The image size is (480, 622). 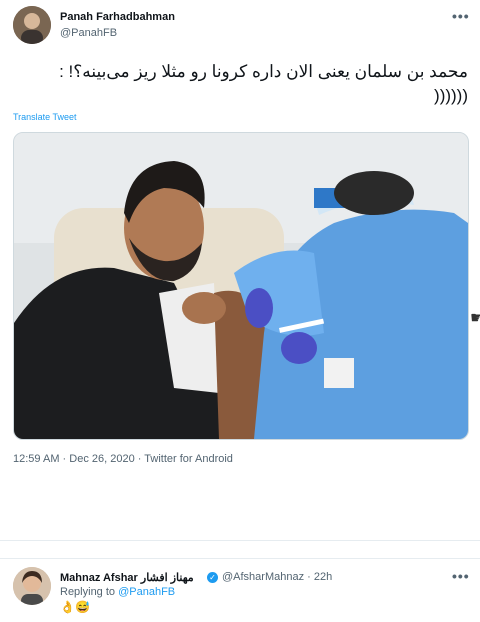 What do you see at coordinates (117, 17) in the screenshot?
I see `author-name: Panah Farhadbahman` at bounding box center [117, 17].